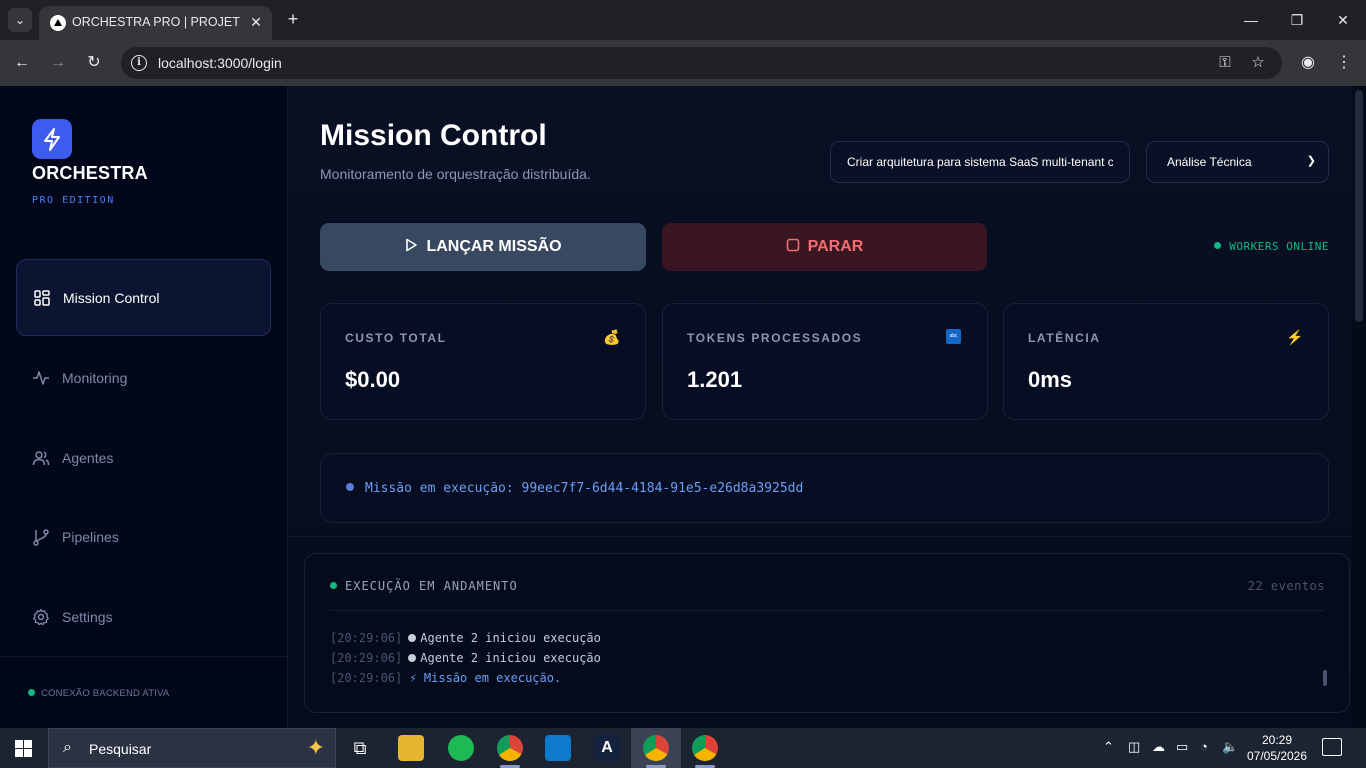 The image size is (1366, 768). I want to click on taskbar-search: ⌕ Pesquisar ✦, so click(192, 748).